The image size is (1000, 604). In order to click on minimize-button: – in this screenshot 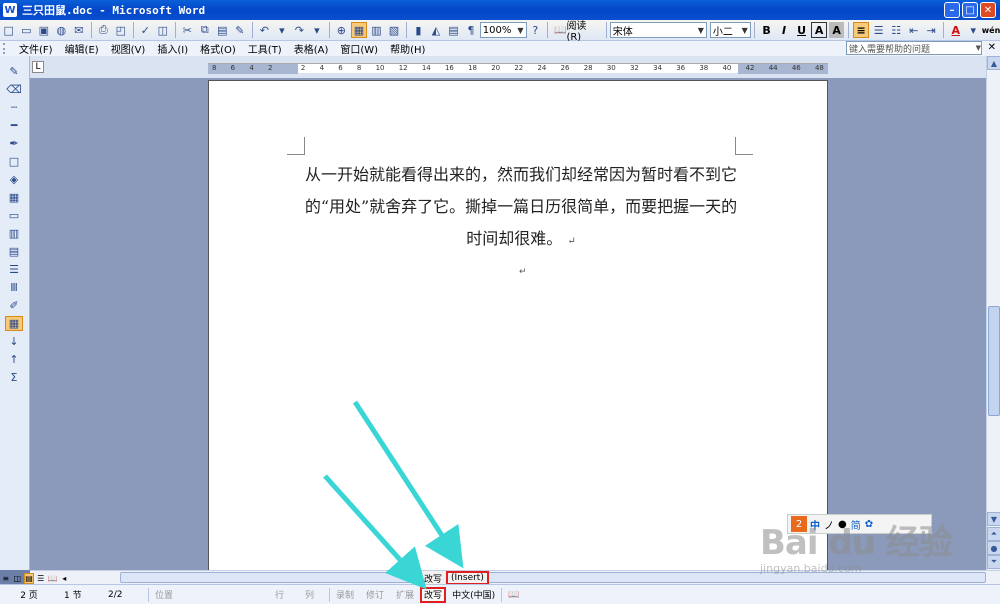, I will do `click(952, 10)`.